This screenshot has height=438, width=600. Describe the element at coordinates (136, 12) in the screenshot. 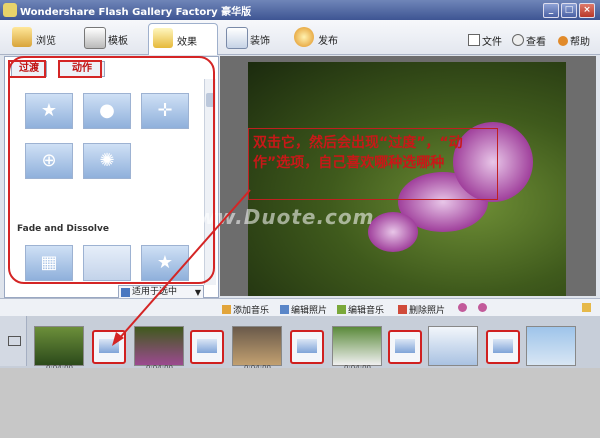

I see `window-title: Wondershare Flash Gallery Factory 豪华版` at that location.